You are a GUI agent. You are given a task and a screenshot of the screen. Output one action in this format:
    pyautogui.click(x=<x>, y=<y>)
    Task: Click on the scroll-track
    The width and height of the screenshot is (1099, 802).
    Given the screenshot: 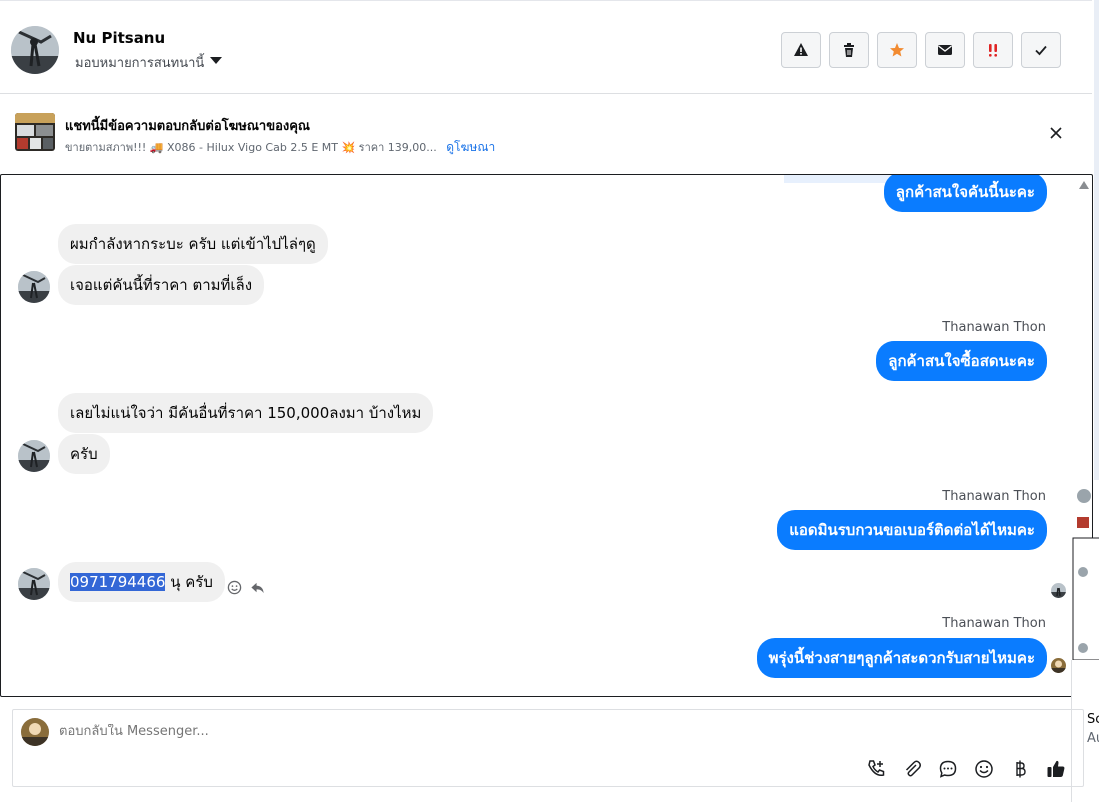 What is the action you would take?
    pyautogui.click(x=1096, y=240)
    